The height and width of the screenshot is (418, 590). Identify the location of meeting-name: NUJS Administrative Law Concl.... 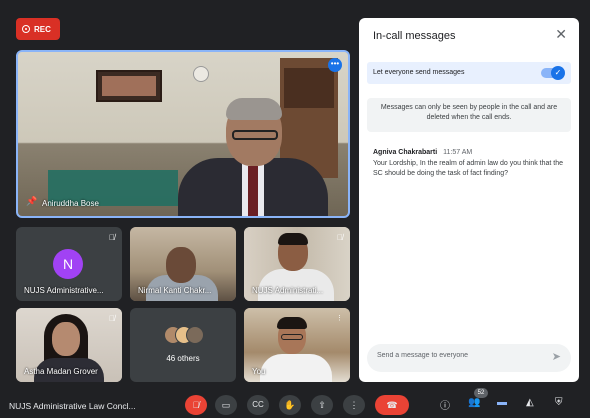
(72, 406).